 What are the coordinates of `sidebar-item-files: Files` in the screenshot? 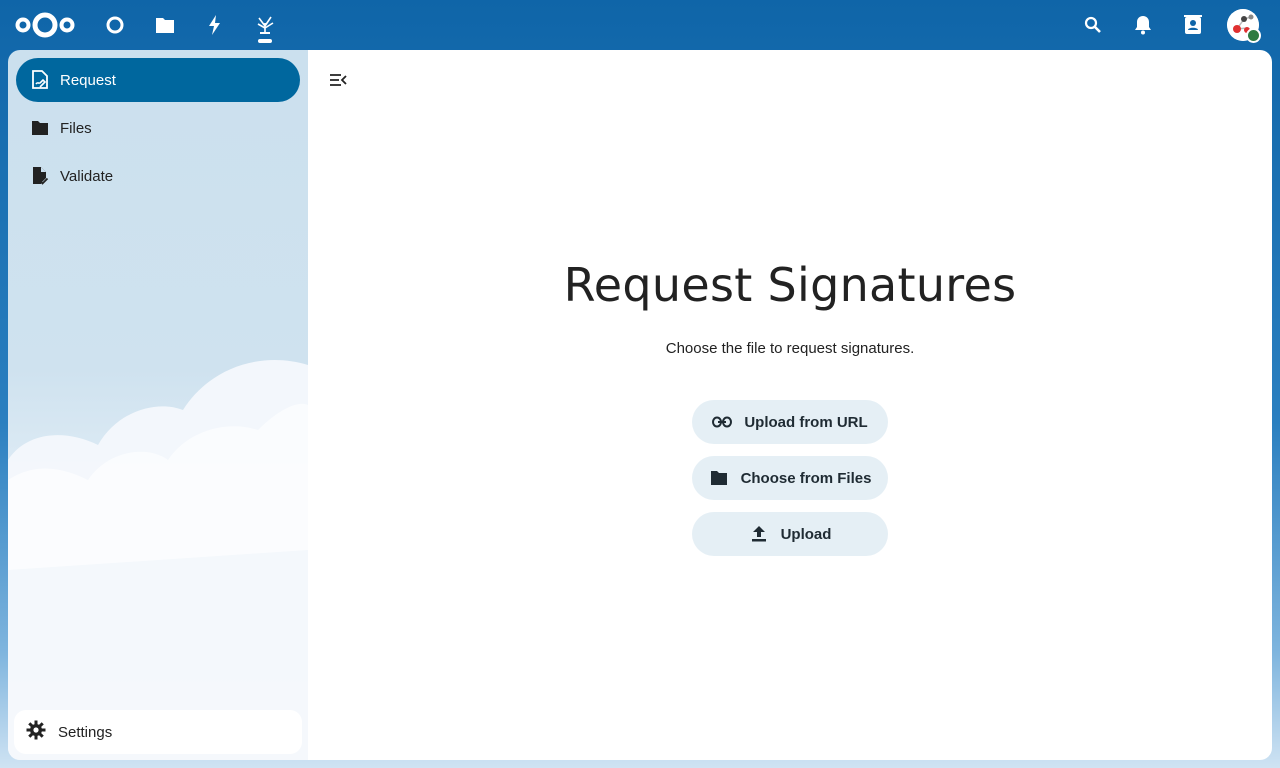 It's located at (158, 128).